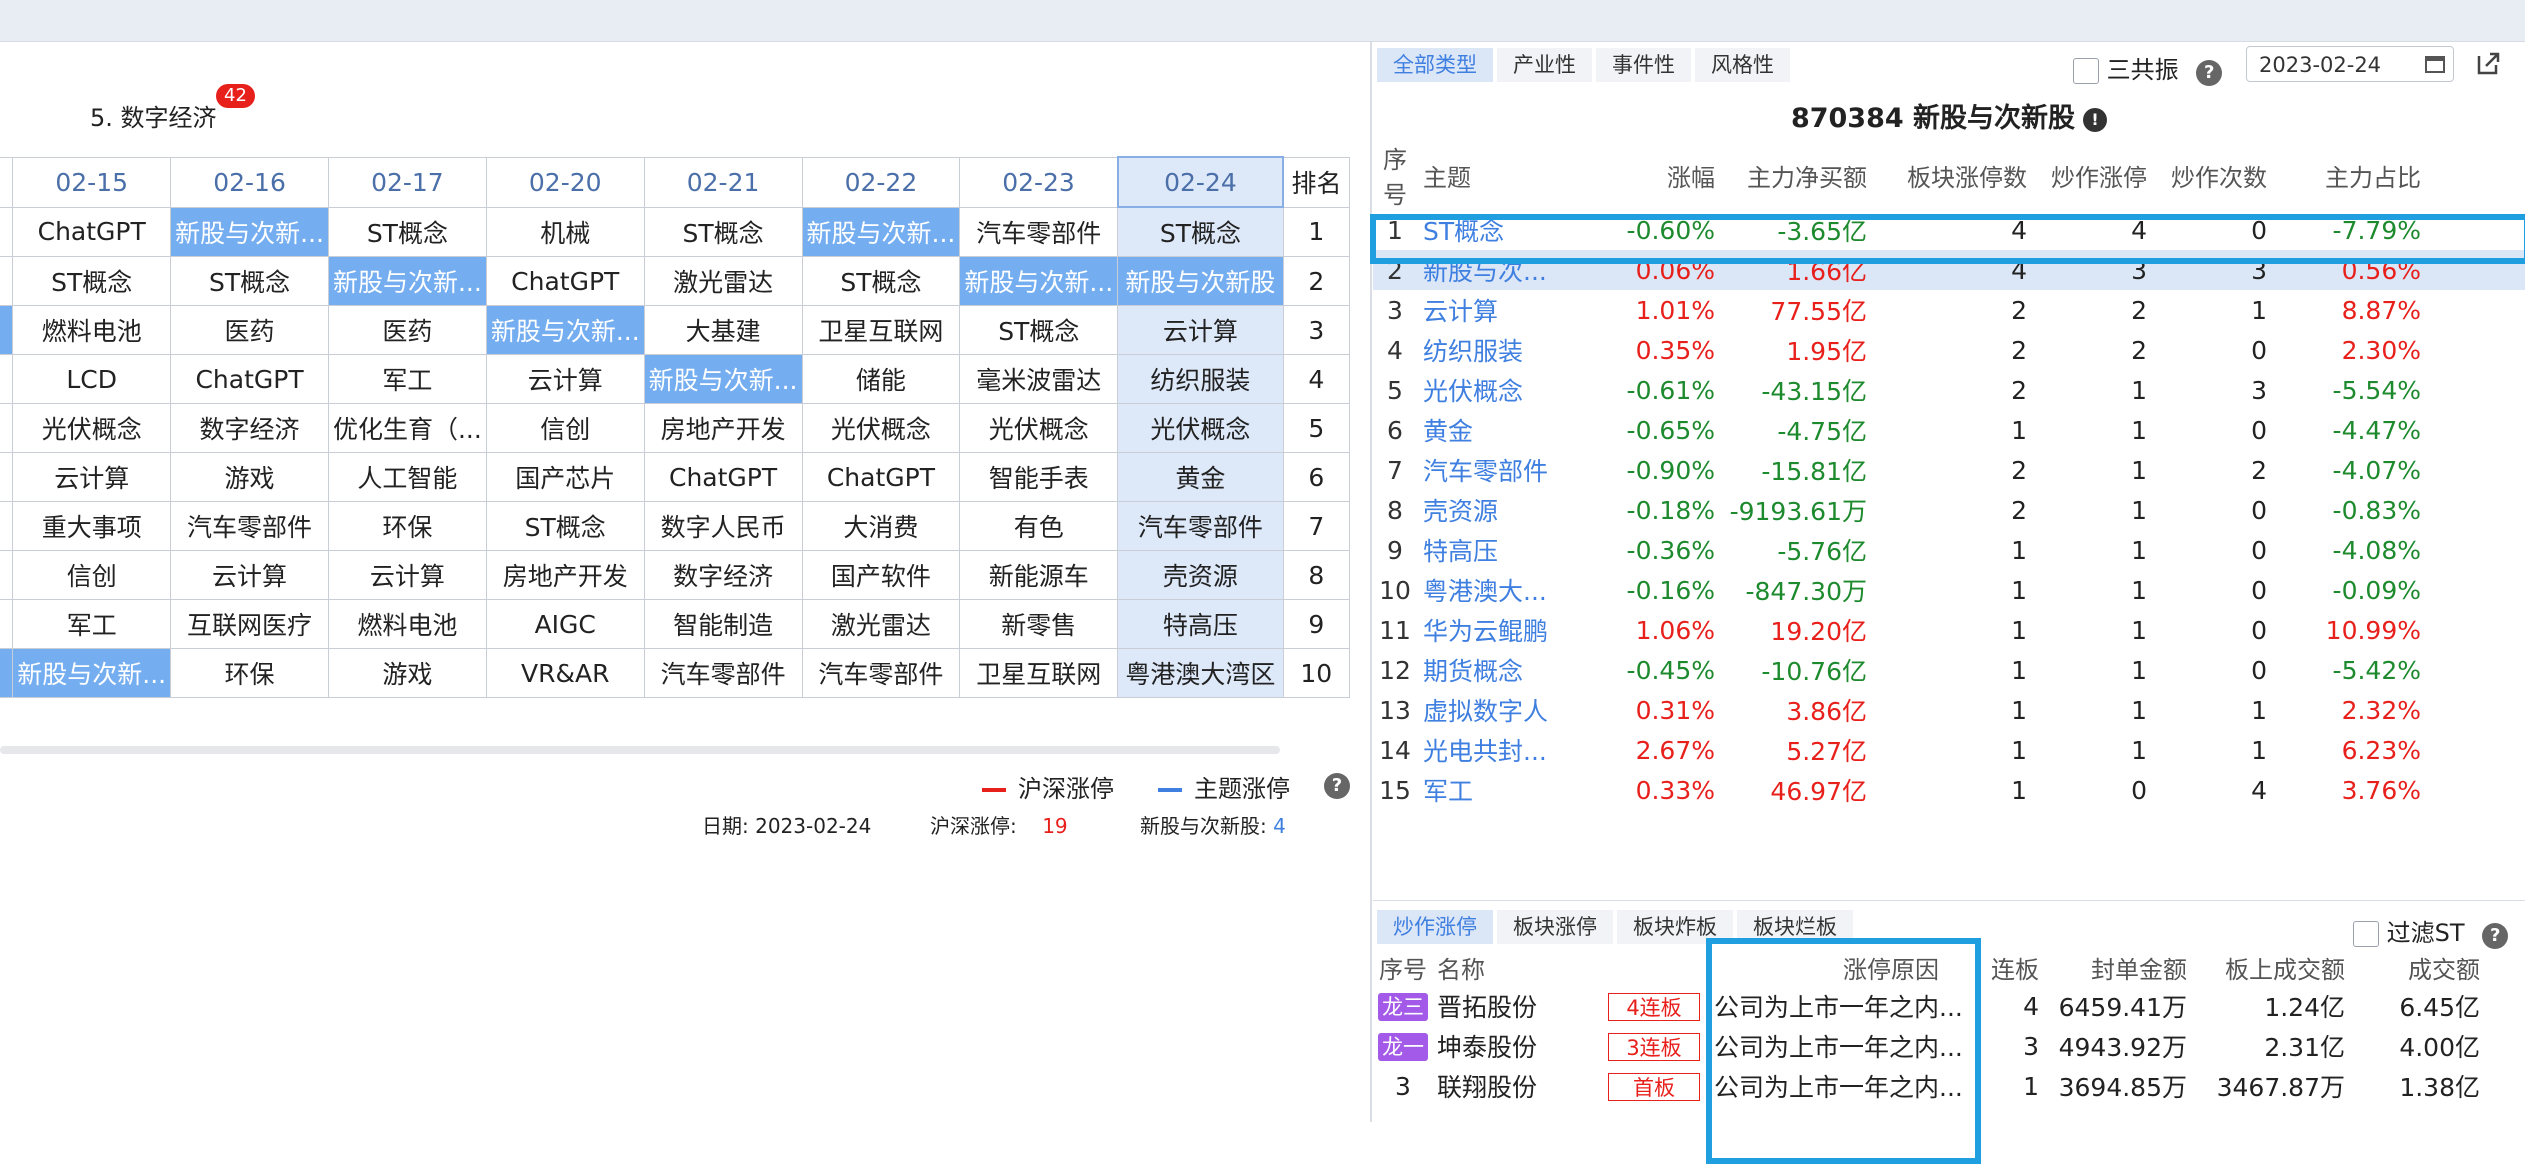 This screenshot has height=1164, width=2525. Describe the element at coordinates (723, 428) in the screenshot. I see `grid-cell: 房地产开发` at that location.